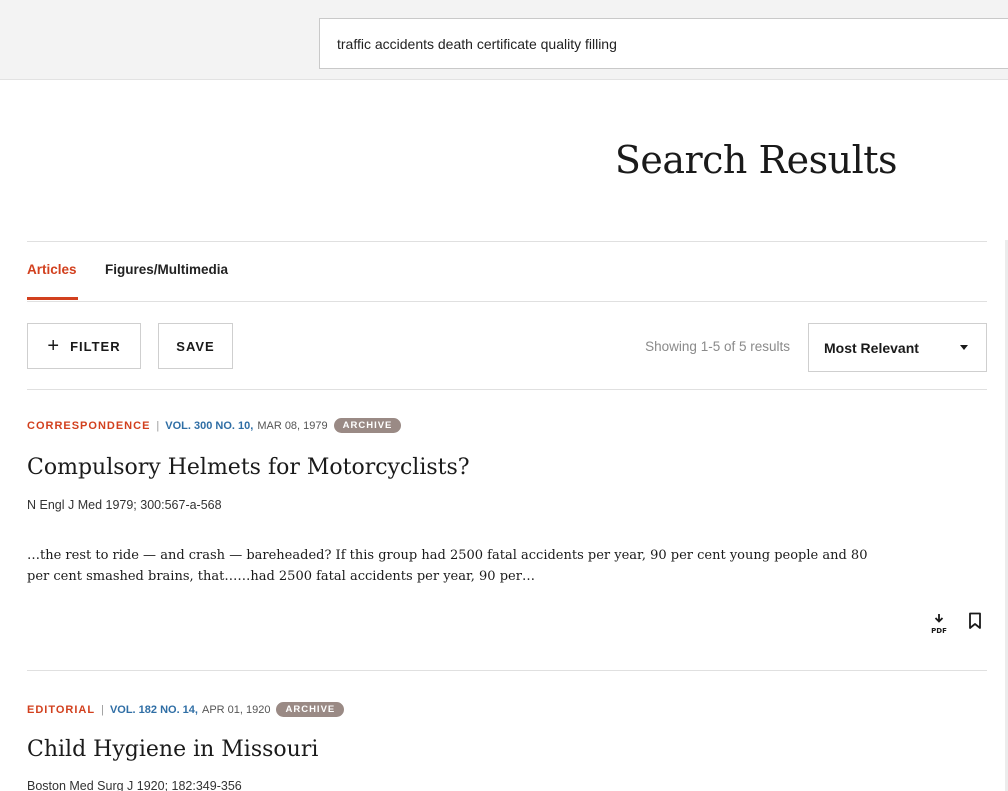  I want to click on save-label: SAVE, so click(195, 346).